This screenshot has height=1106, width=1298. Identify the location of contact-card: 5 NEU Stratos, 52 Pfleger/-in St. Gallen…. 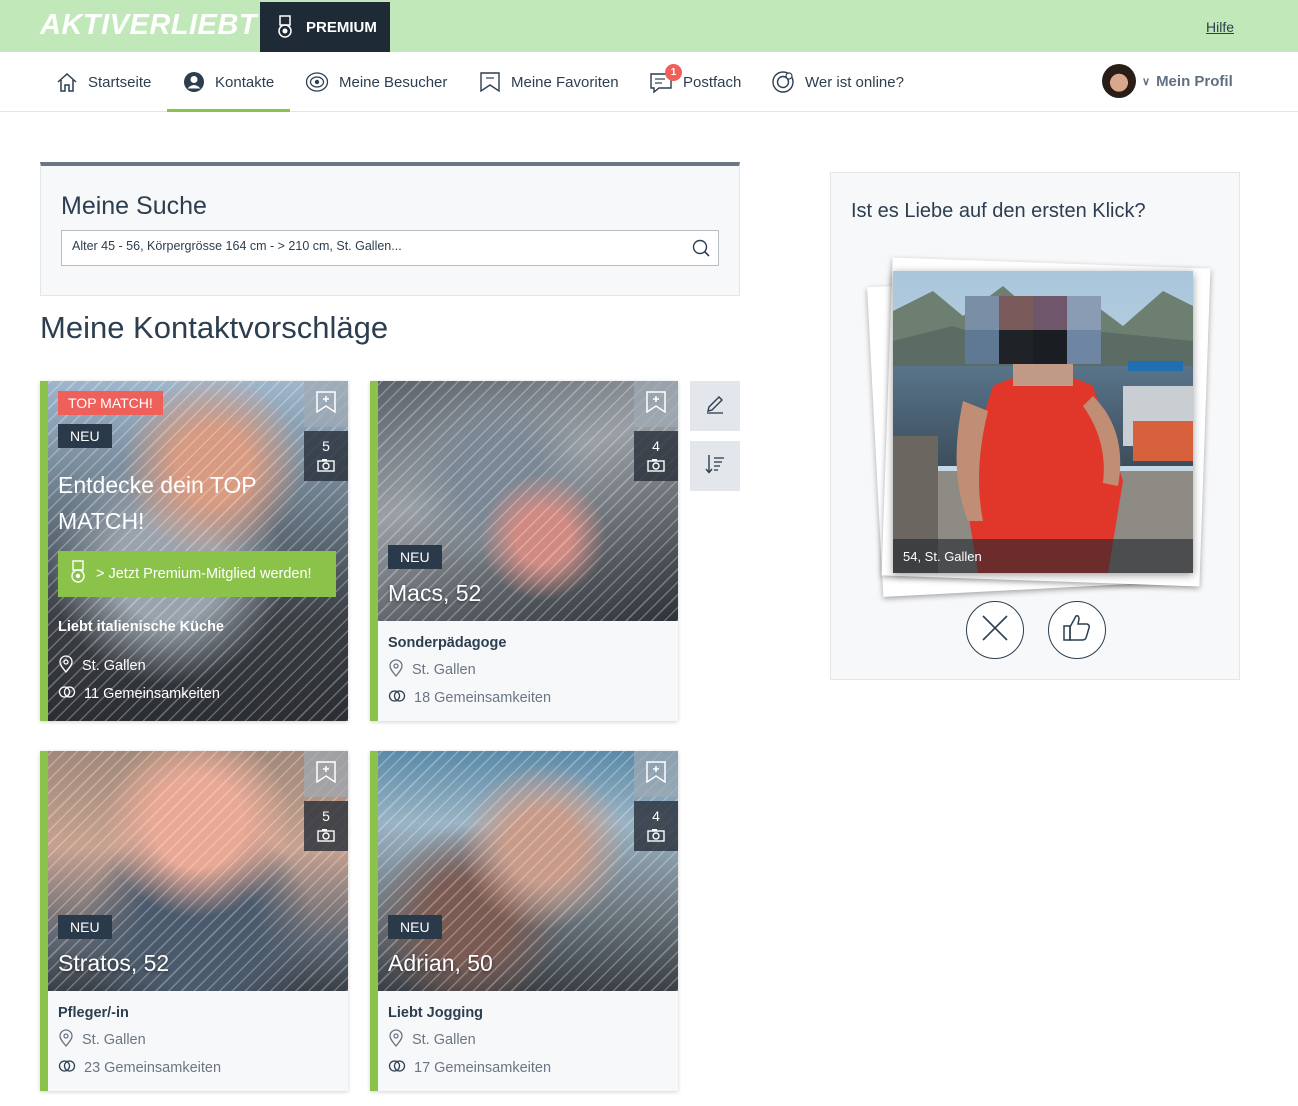
(194, 921).